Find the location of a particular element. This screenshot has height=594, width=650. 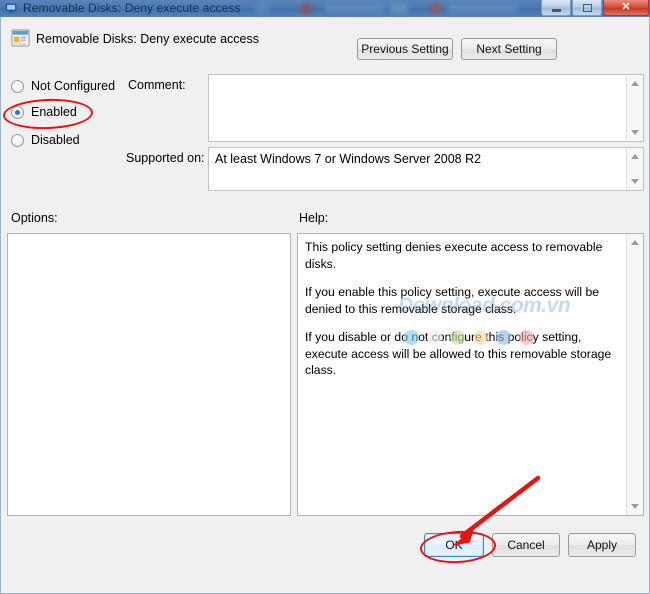

supported-on-scrollbar is located at coordinates (634, 169).